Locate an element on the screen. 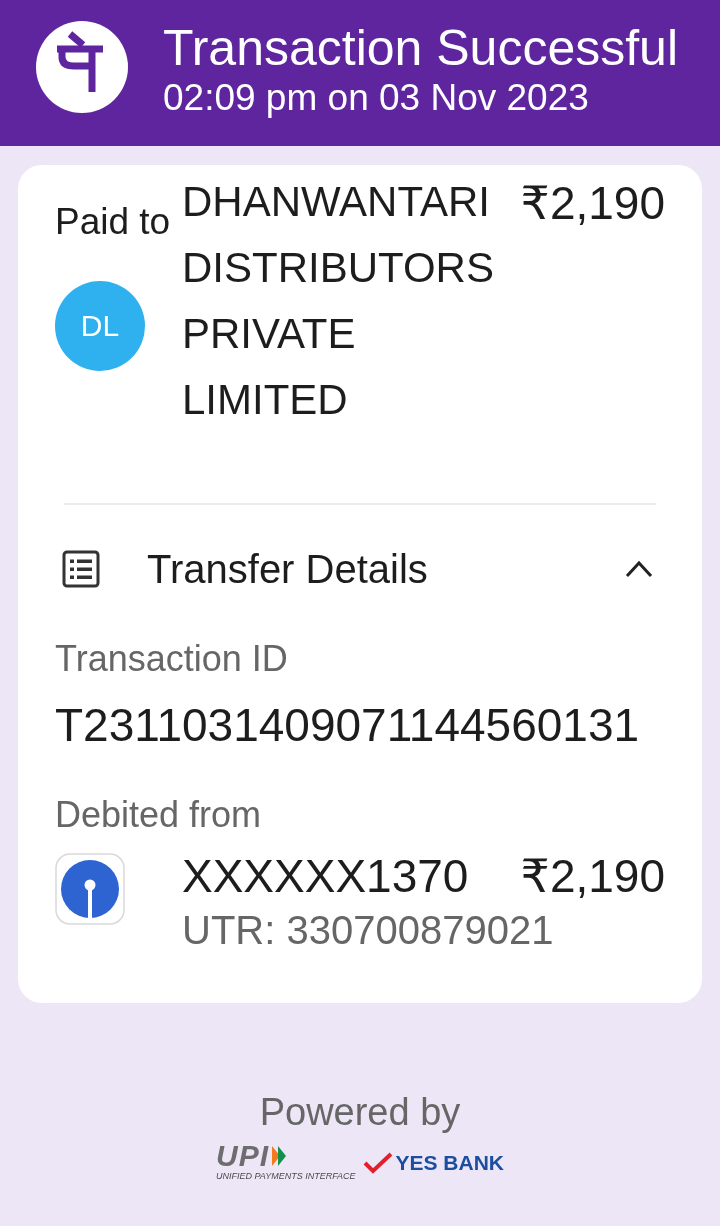 Image resolution: width=720 pixels, height=1226 pixels. field-label: Debited from is located at coordinates (159, 815).